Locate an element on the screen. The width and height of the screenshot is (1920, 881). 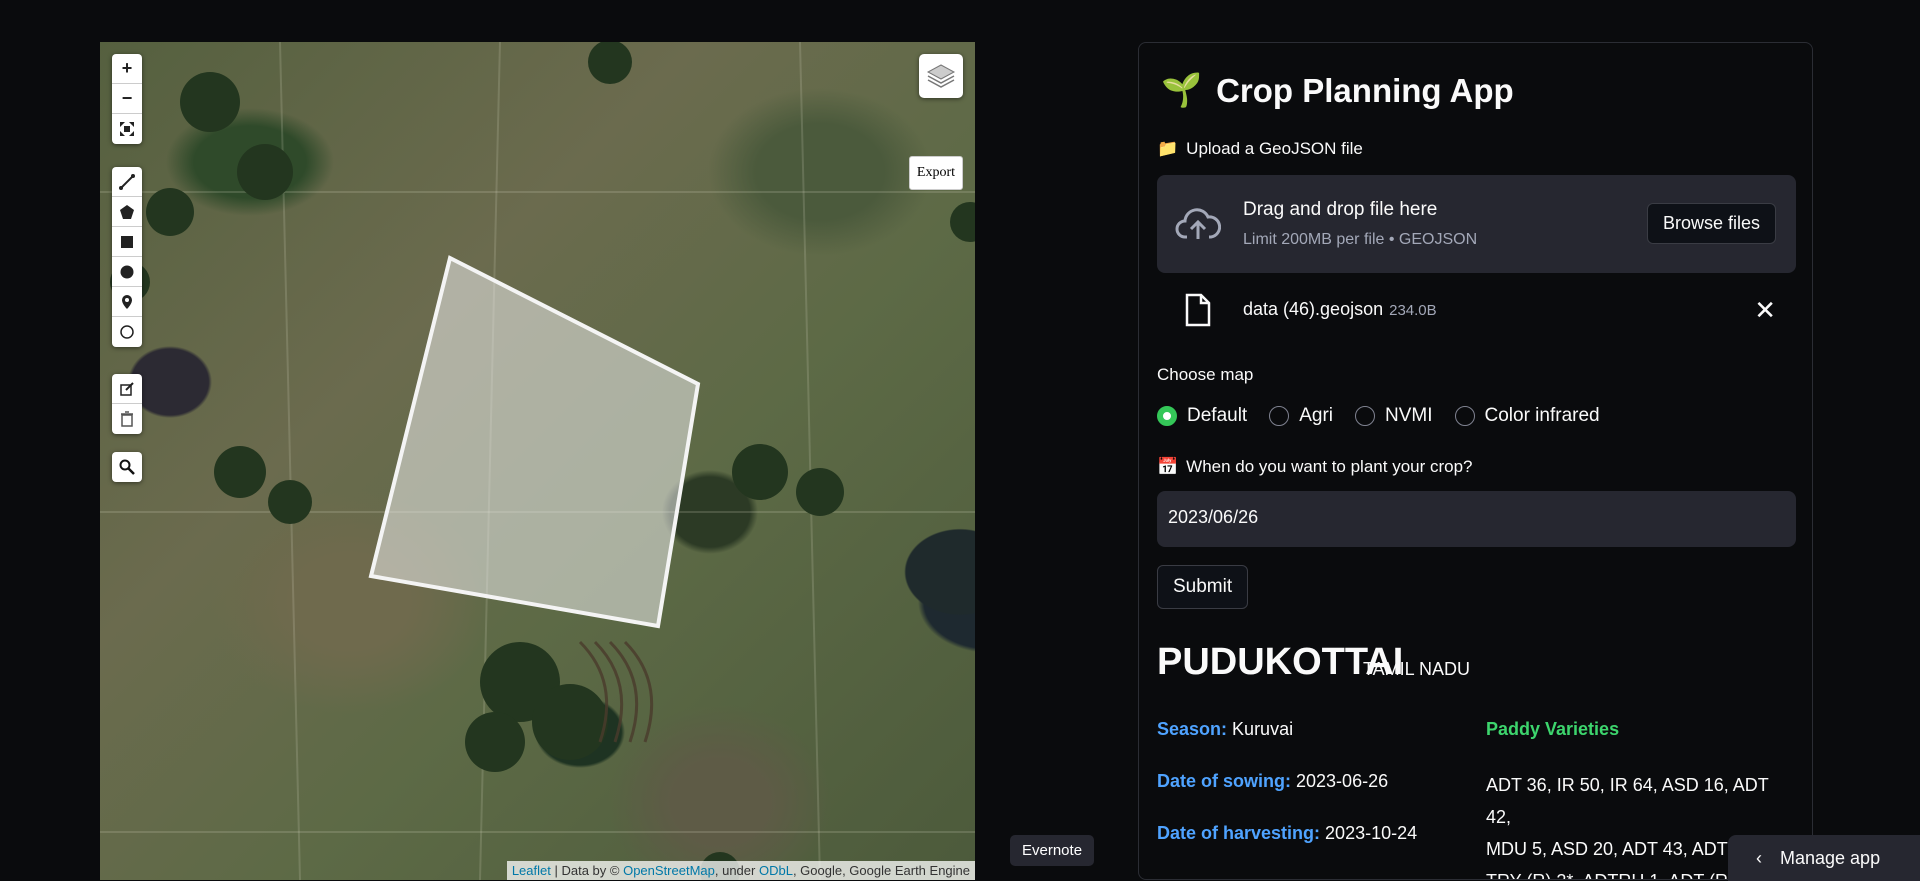
radio-color-infrared: Color infrared is located at coordinates (1527, 416).